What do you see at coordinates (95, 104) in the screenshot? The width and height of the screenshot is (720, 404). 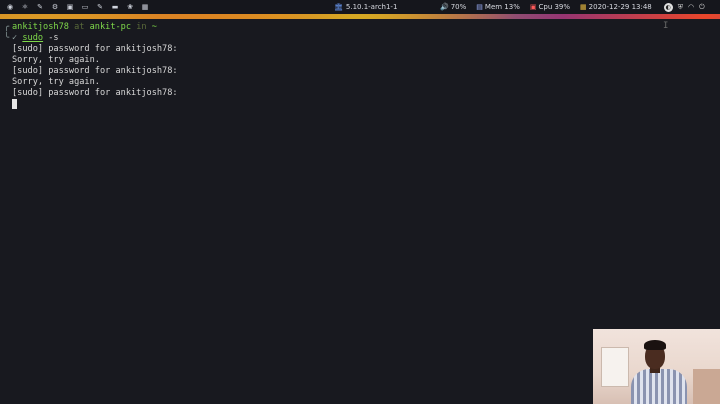 I see `input-line` at bounding box center [95, 104].